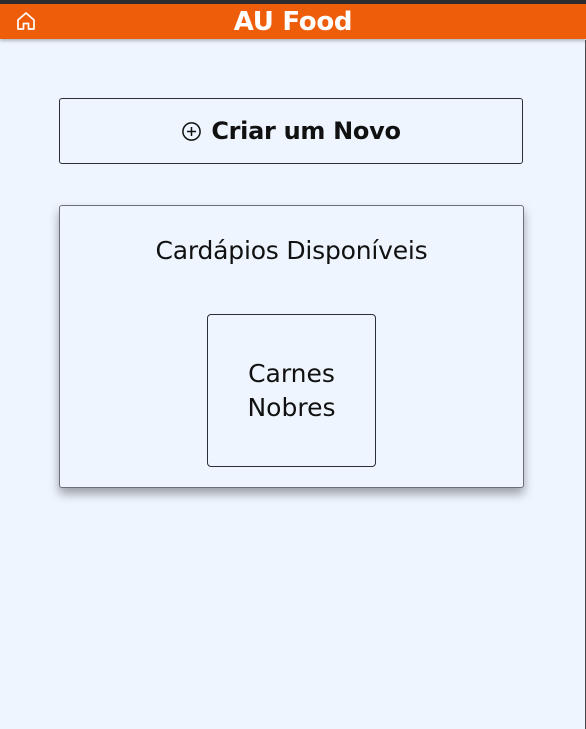  I want to click on menu-card-carnes-nobres: Carnes Nobres, so click(291, 390).